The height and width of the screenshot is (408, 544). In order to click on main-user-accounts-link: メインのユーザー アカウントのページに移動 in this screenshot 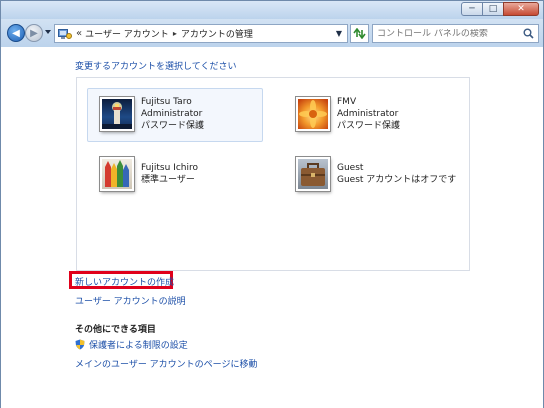, I will do `click(166, 363)`.